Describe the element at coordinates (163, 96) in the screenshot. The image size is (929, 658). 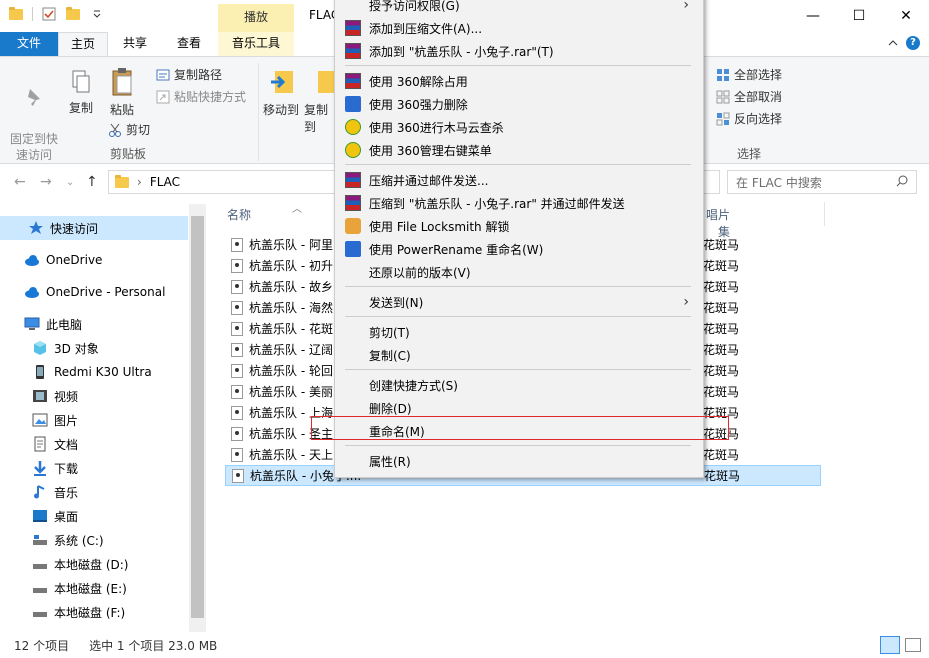
I see `paste-shortcut-icon` at that location.